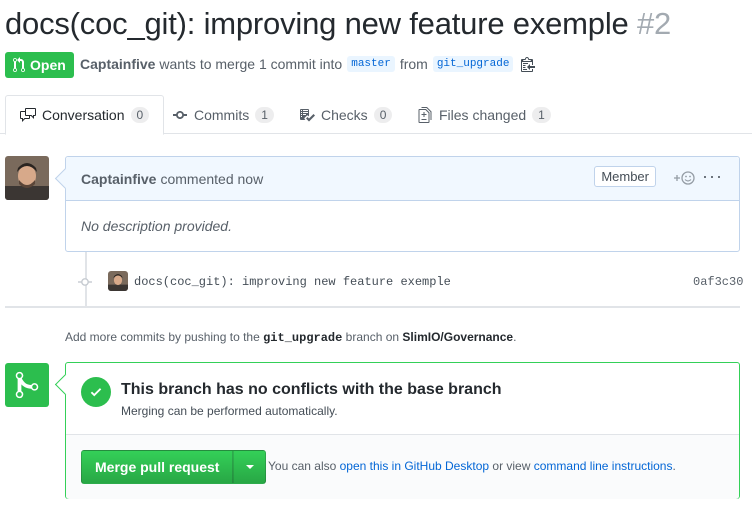 This screenshot has width=752, height=512. Describe the element at coordinates (372, 337) in the screenshot. I see `hint-middle: branch on` at that location.